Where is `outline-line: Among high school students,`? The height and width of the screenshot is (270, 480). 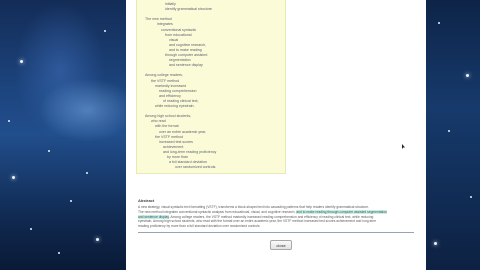 outline-line: Among high school students, is located at coordinates (168, 116).